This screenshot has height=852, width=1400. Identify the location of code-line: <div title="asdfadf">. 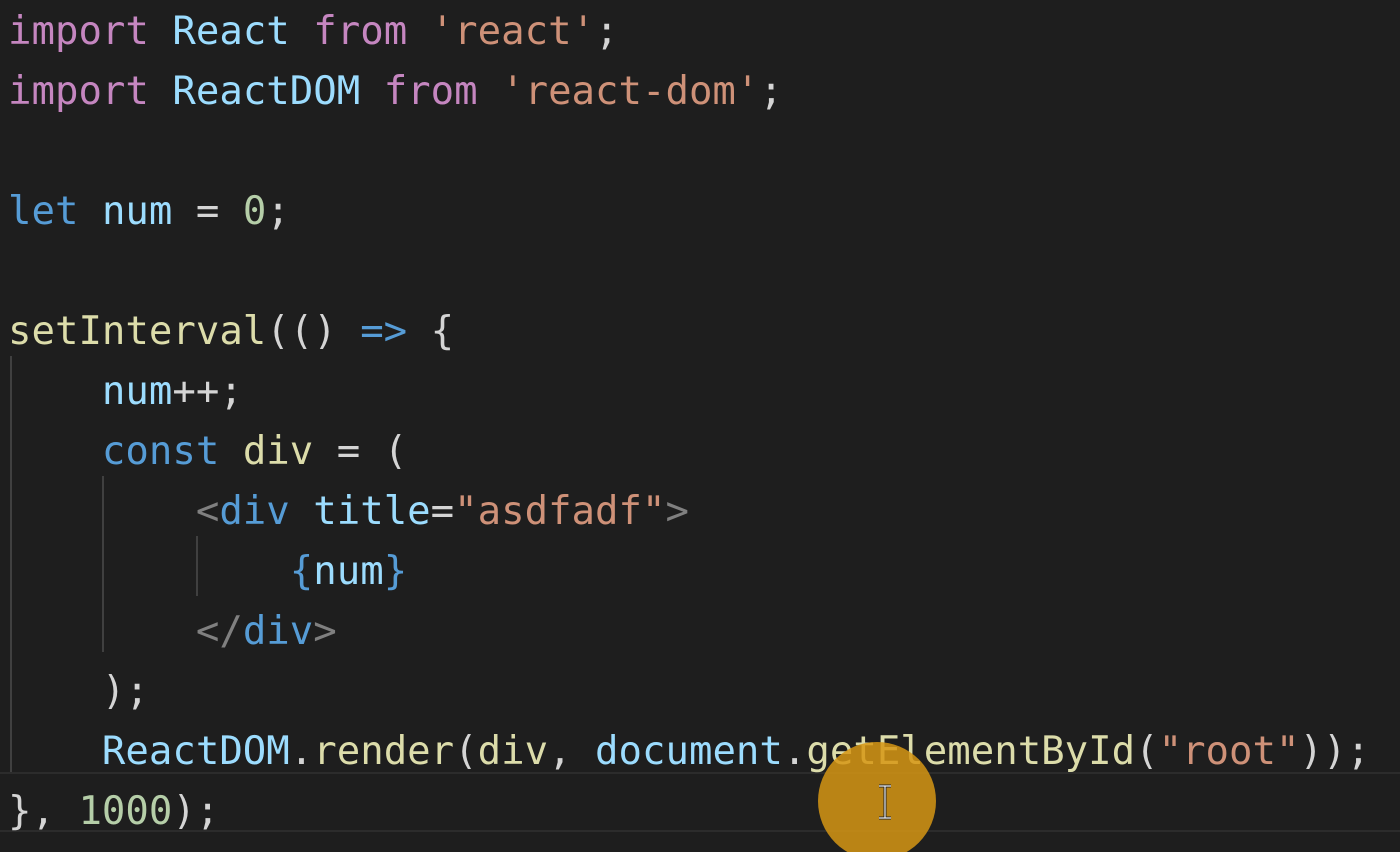
(348, 512).